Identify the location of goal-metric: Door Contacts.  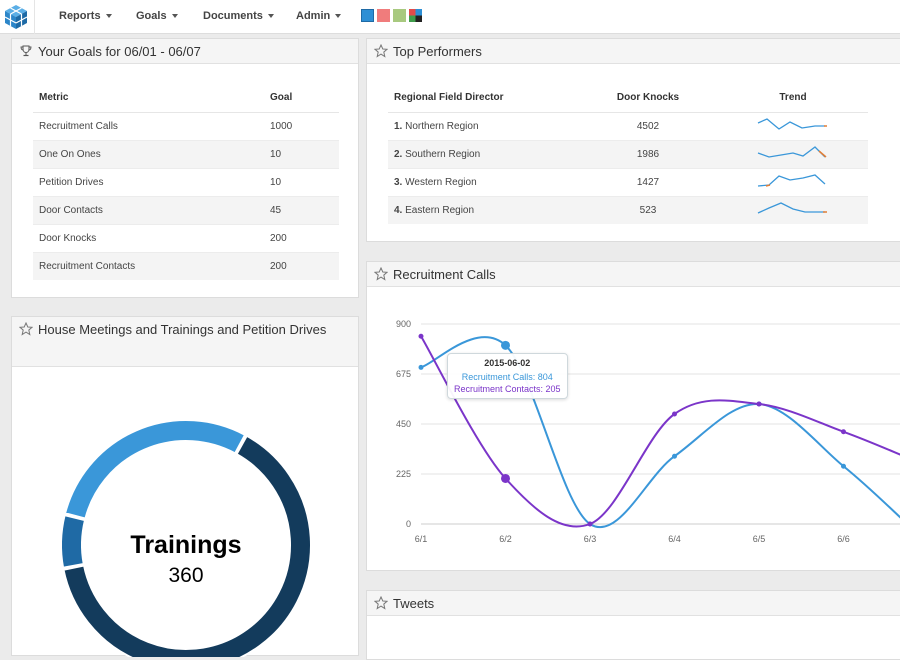
(151, 209).